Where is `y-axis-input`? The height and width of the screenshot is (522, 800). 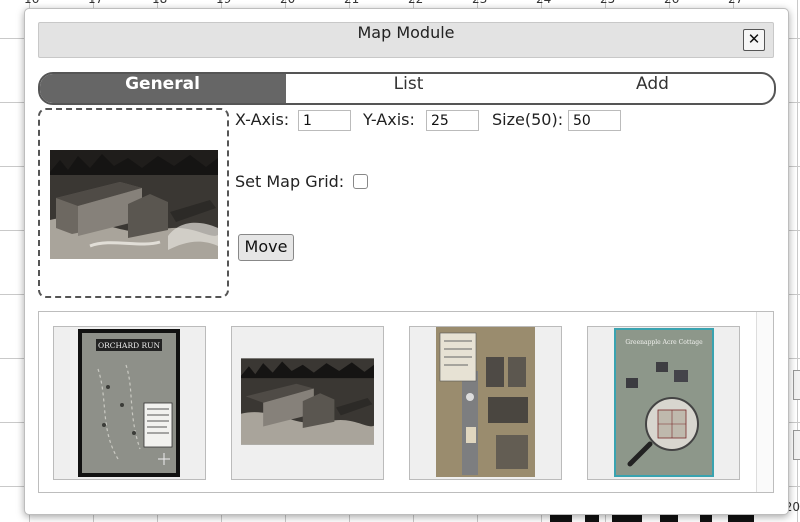
y-axis-input is located at coordinates (452, 120).